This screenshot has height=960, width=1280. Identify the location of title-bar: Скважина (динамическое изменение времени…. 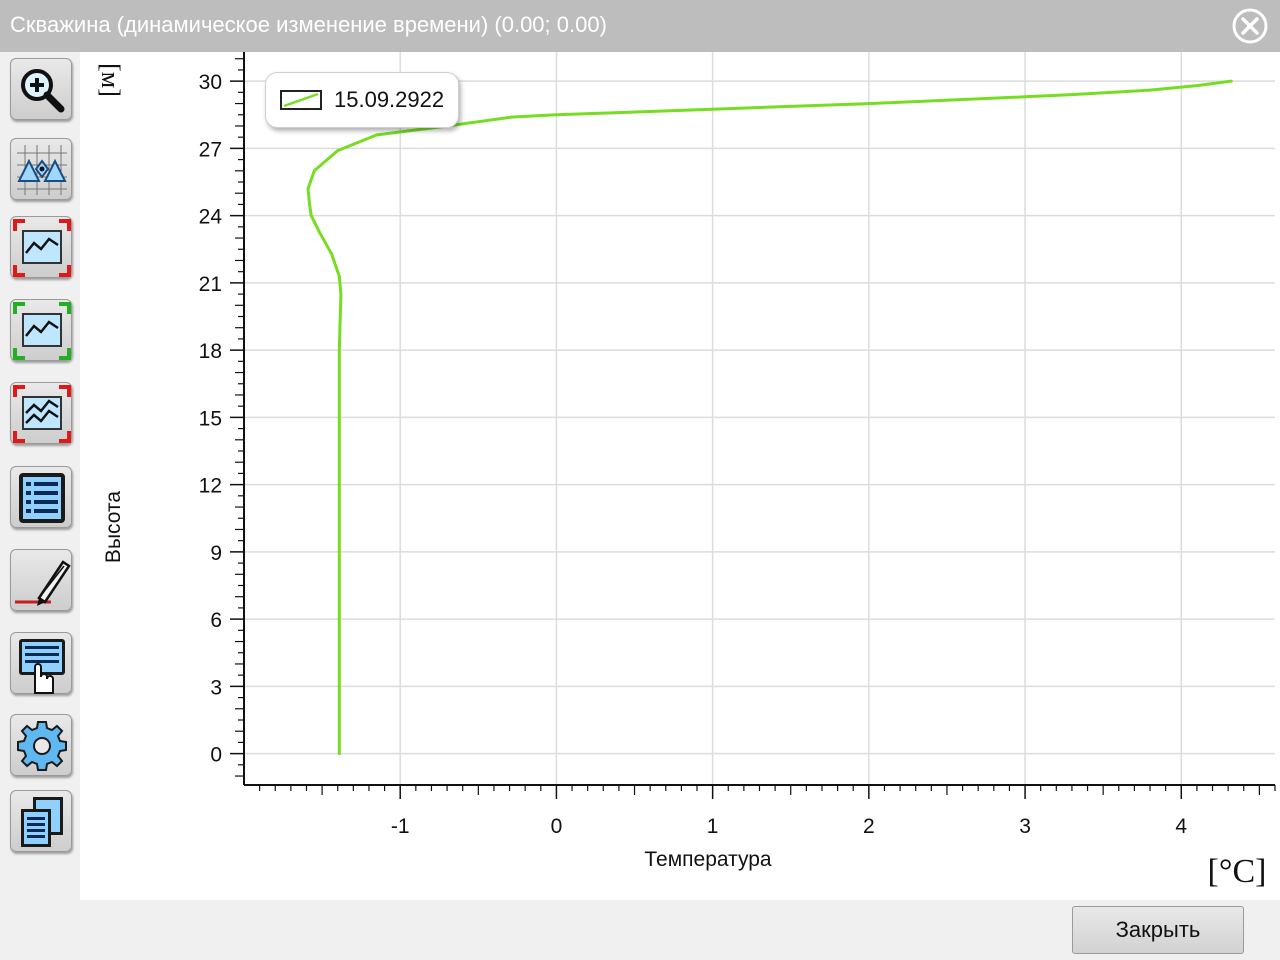
(640, 26).